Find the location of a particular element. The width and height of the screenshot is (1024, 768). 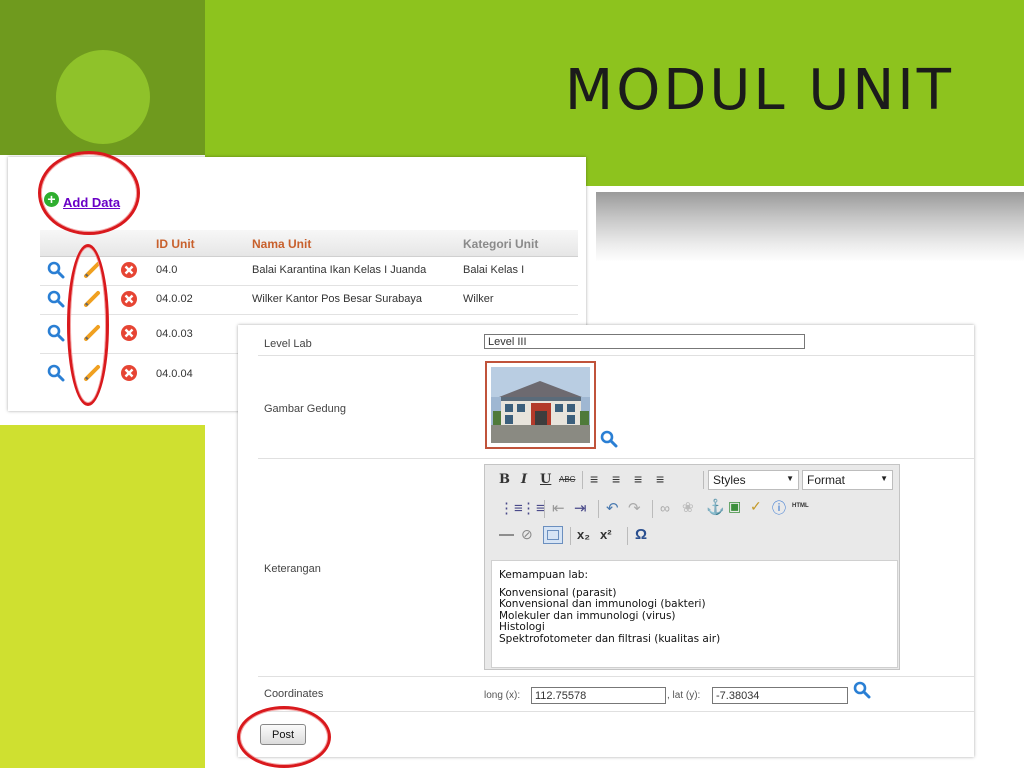

italic-button: I is located at coordinates (524, 479).